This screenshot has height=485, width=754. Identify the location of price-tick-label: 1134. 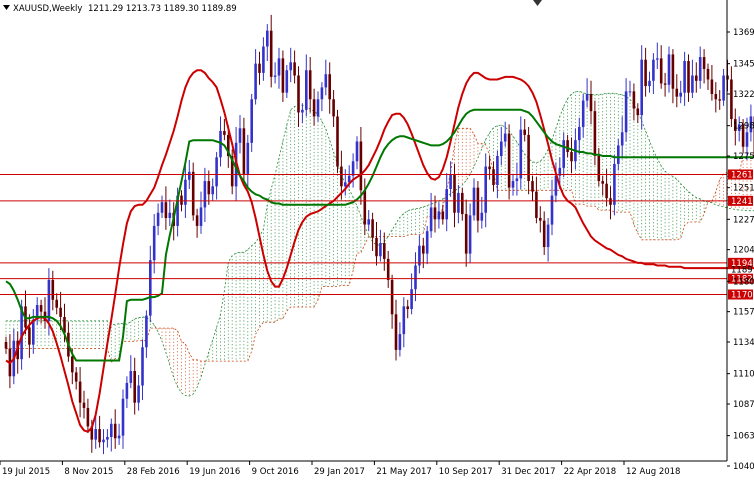
(743, 343).